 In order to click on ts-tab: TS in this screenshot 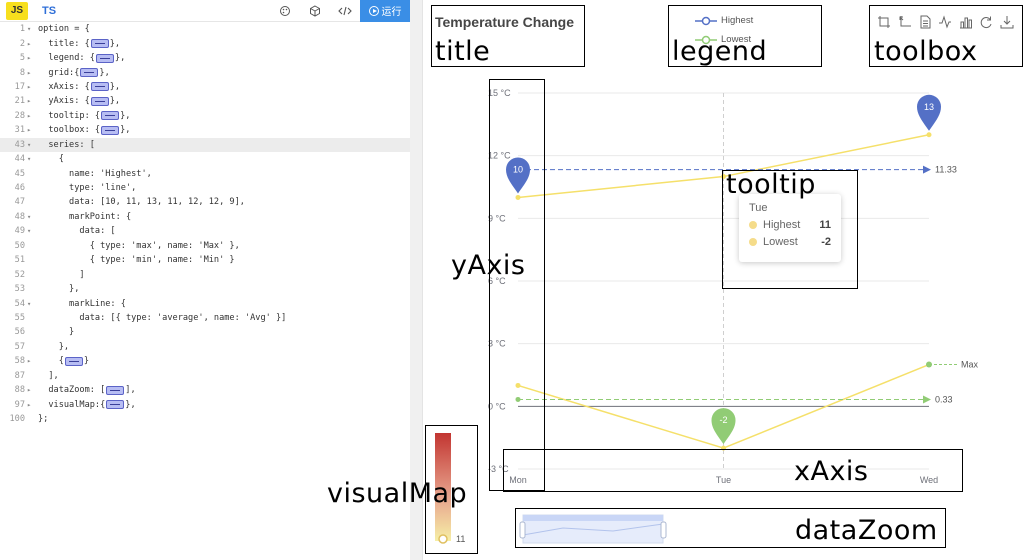, I will do `click(49, 11)`.